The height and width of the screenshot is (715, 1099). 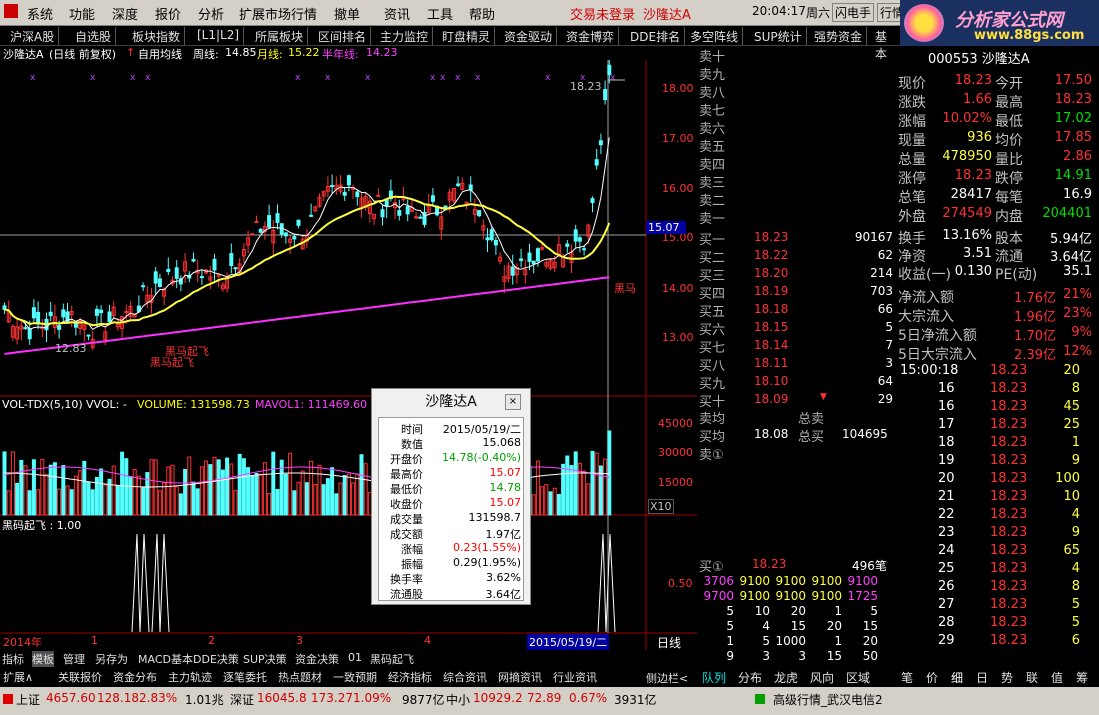 I want to click on quote-value: 16.9, so click(x=1077, y=194).